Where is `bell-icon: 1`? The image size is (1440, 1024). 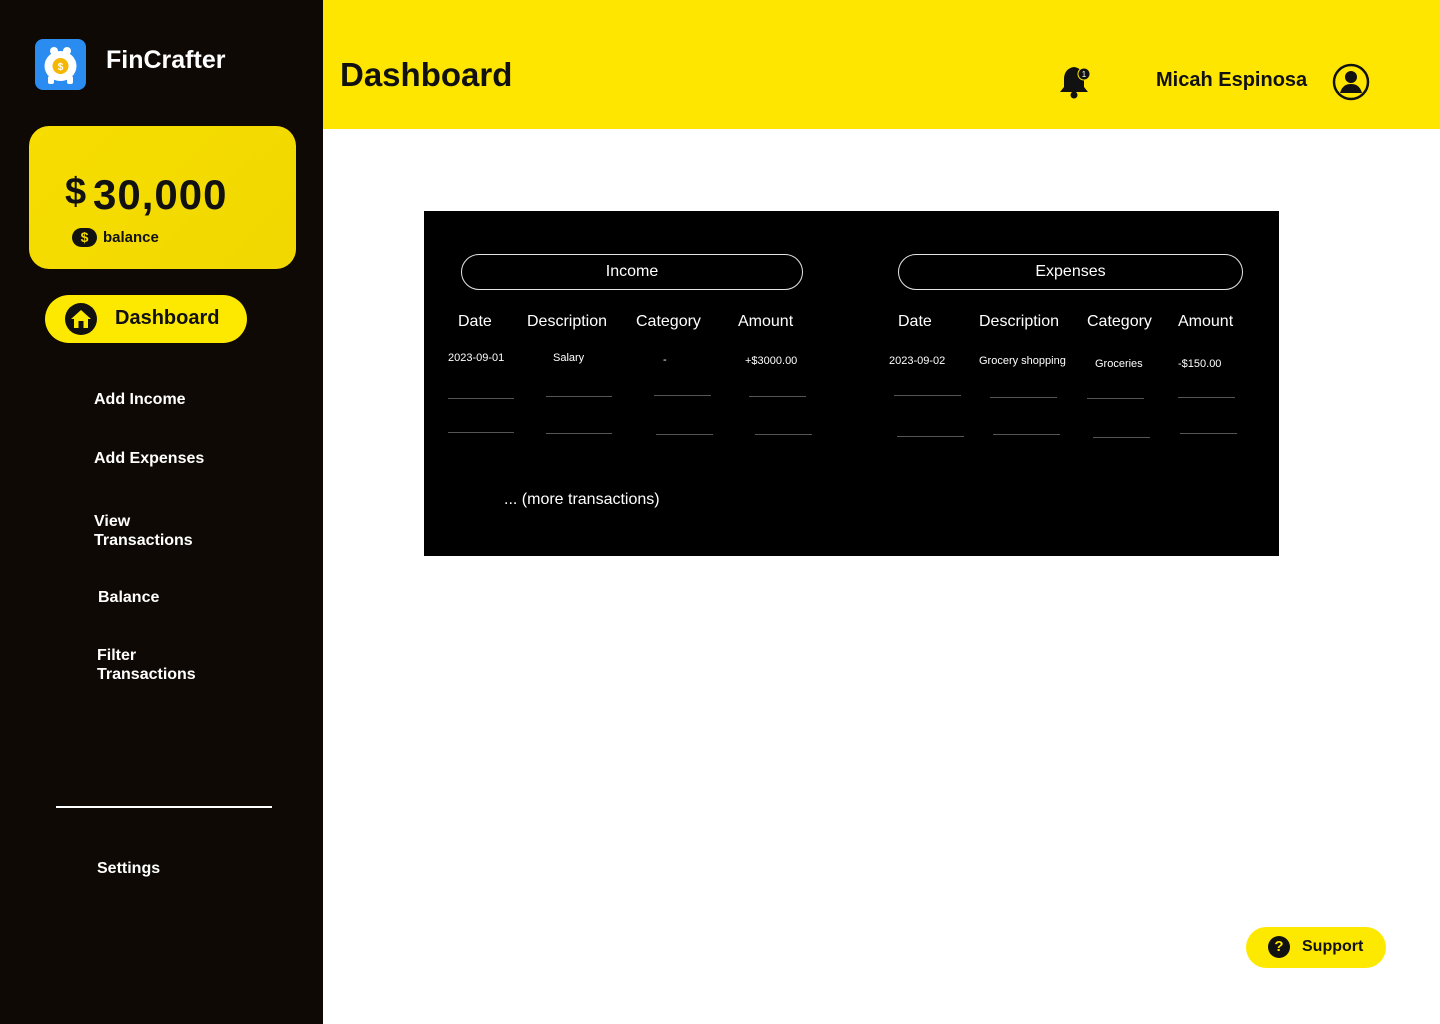 bell-icon: 1 is located at coordinates (1076, 81).